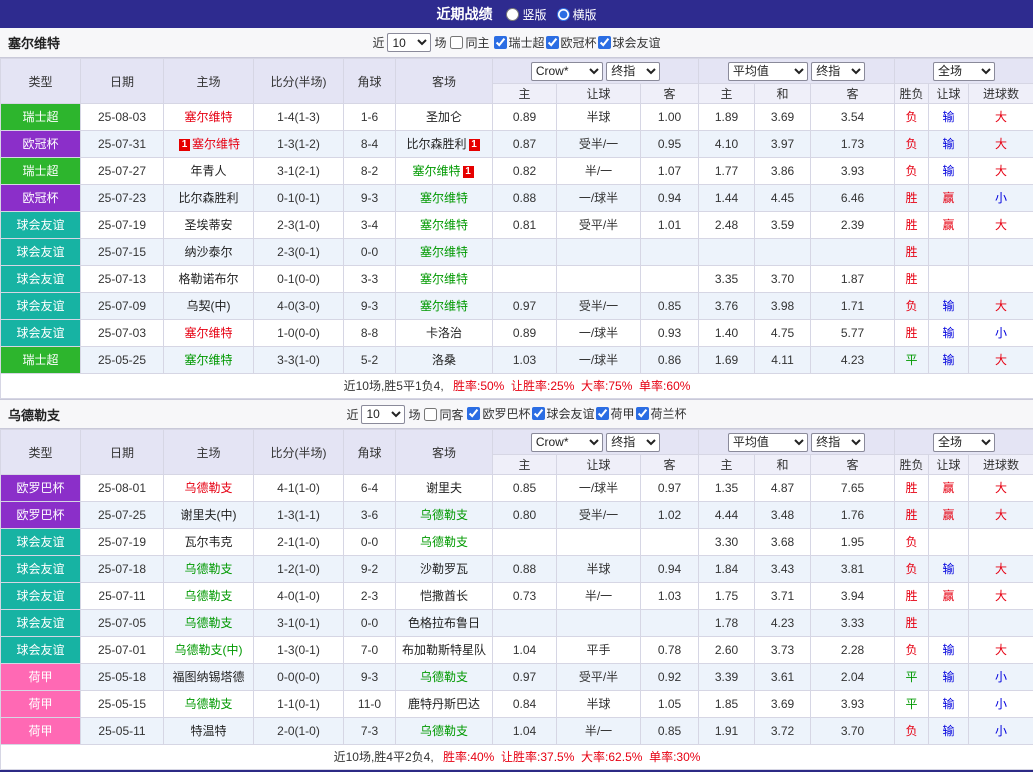 The image size is (1033, 772). Describe the element at coordinates (299, 677) in the screenshot. I see `score-cell: 0-0(0-0)` at that location.